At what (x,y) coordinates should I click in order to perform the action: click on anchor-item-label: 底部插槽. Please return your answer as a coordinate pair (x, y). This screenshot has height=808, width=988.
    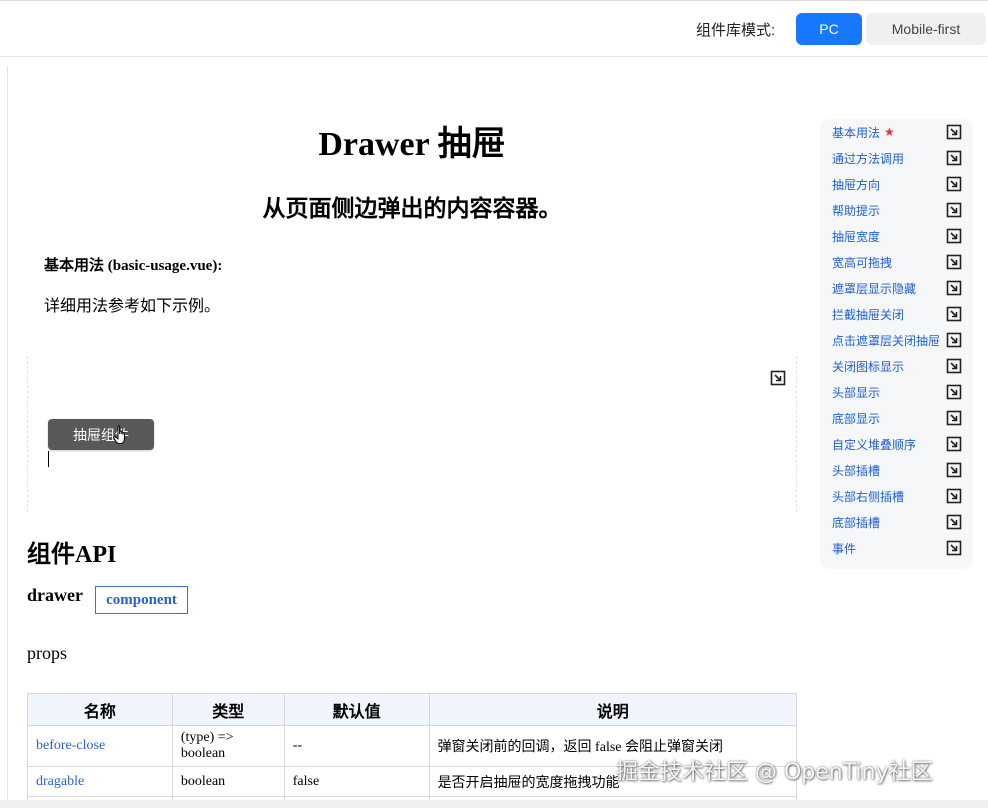
    Looking at the image, I should click on (856, 522).